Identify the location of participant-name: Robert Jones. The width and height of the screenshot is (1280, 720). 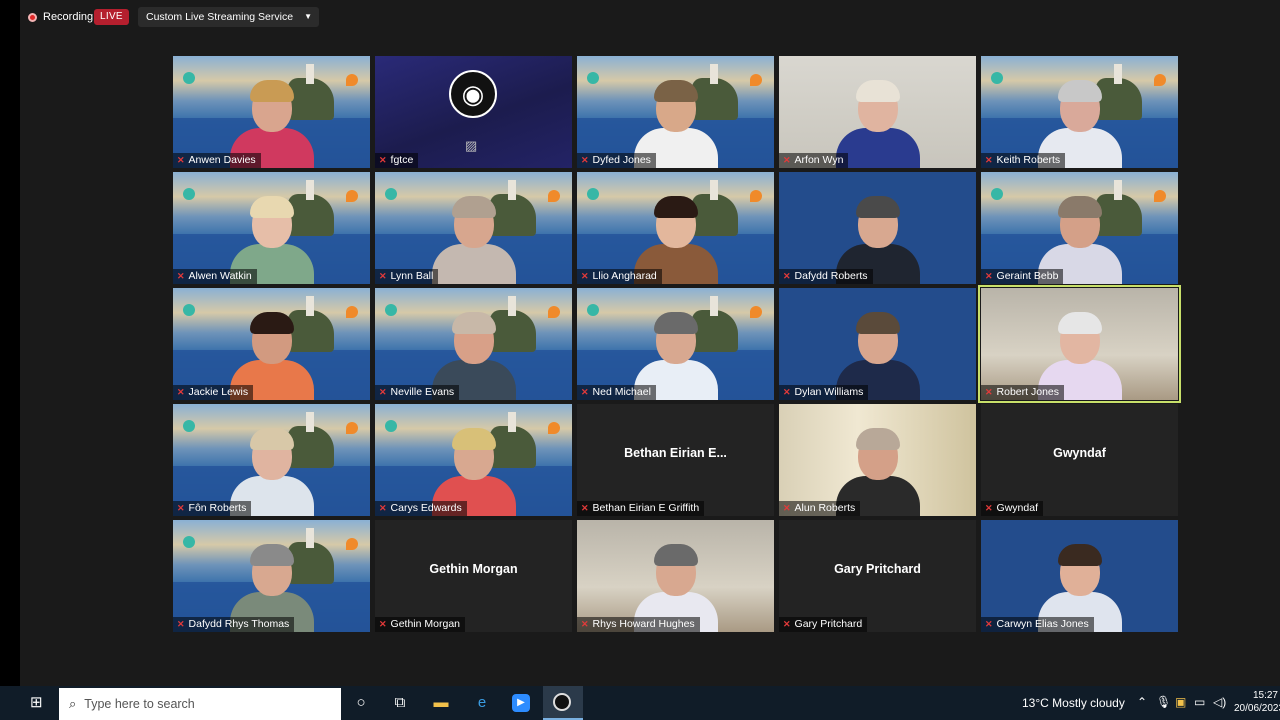
(1027, 392).